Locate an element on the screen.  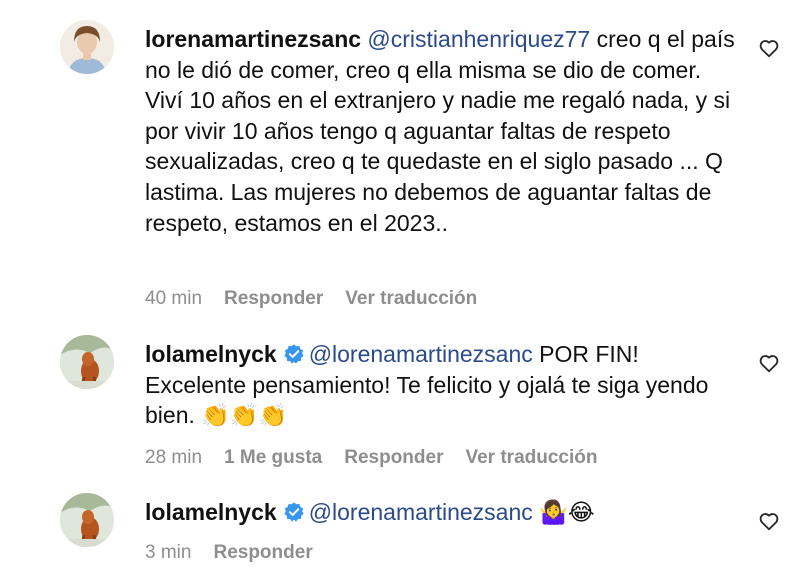
comment-meta: 3 min Responder is located at coordinates (229, 553).